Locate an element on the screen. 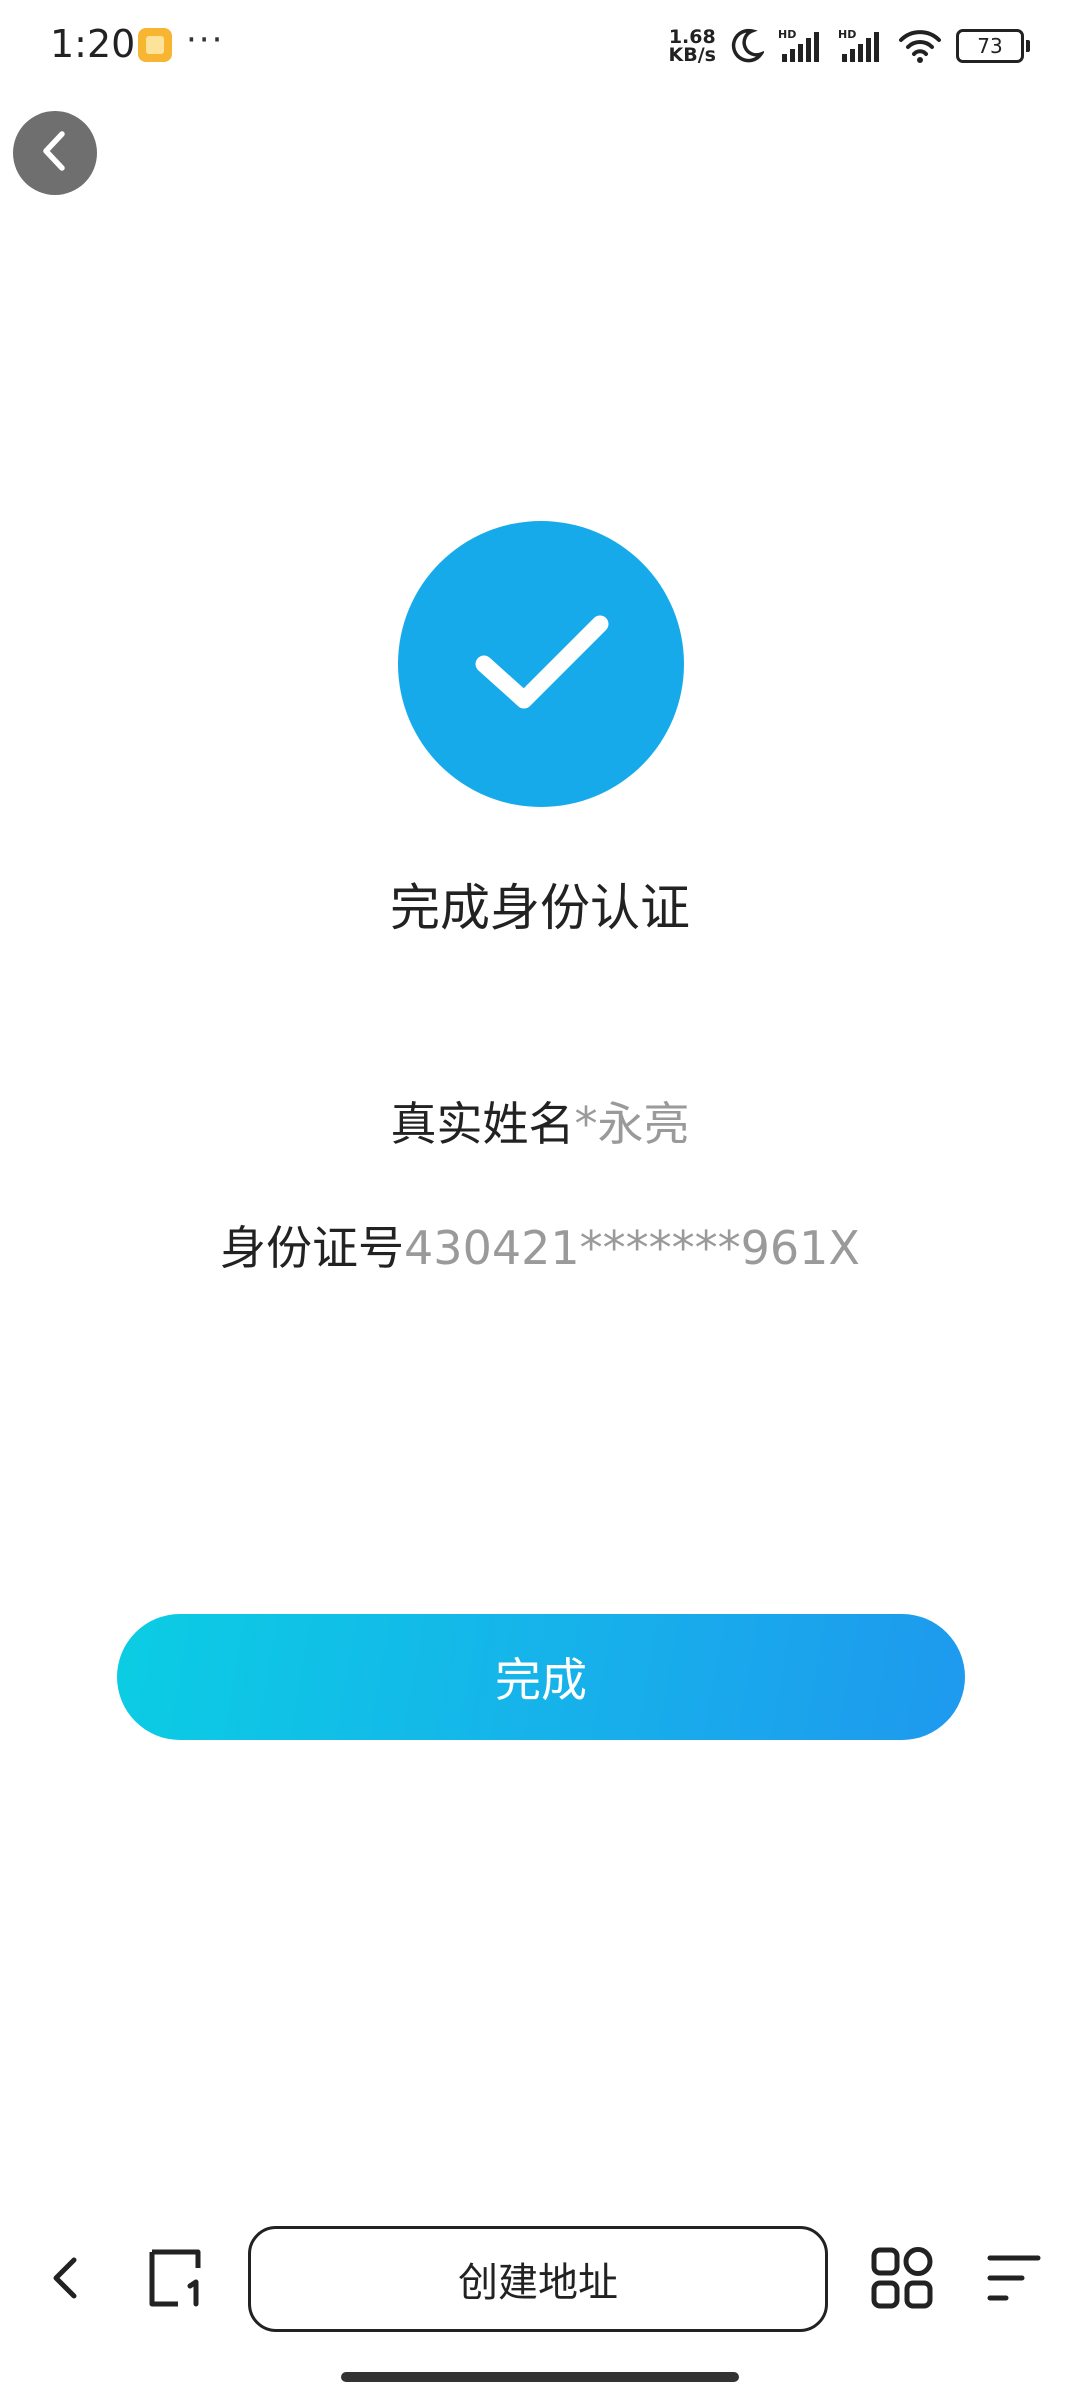 The image size is (1080, 2400). done-button: 完成 is located at coordinates (541, 1677).